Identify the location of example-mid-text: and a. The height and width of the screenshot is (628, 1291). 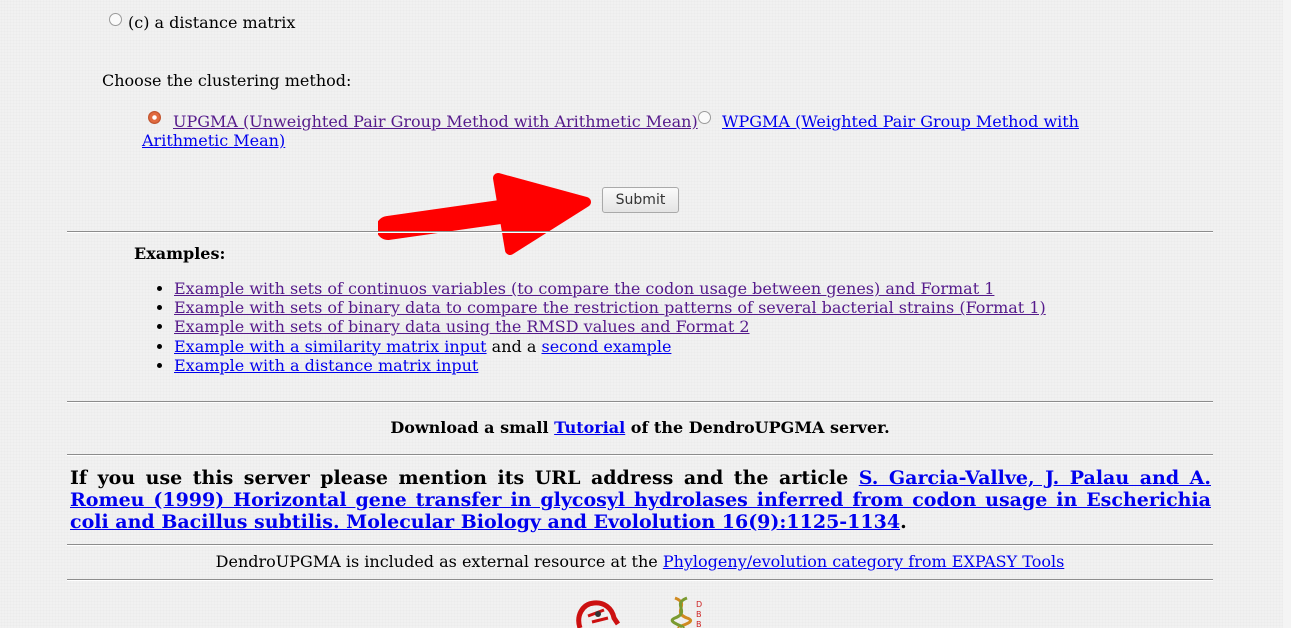
(514, 346).